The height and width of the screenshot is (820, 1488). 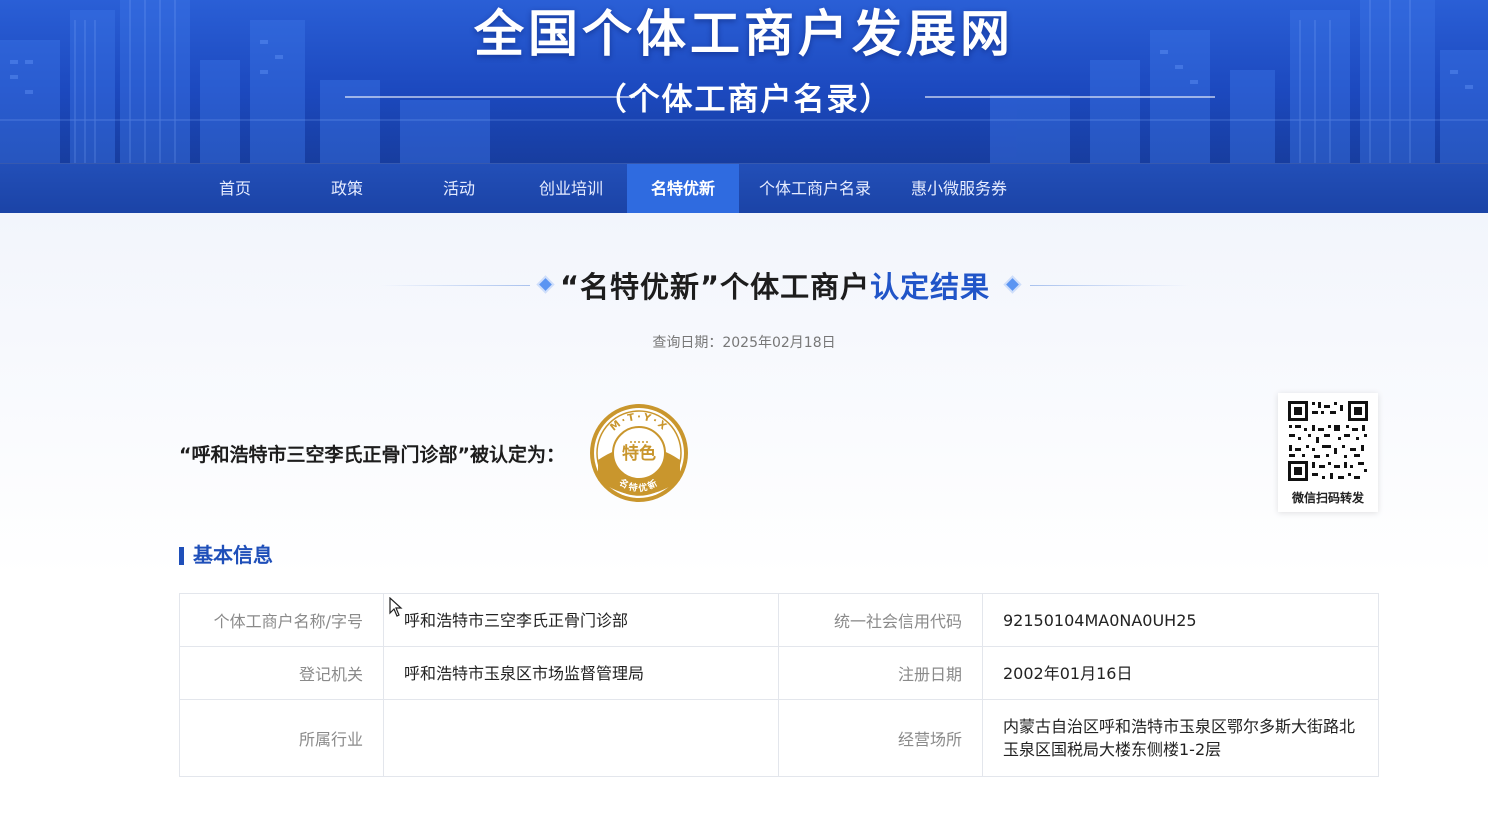 I want to click on label-registration-authority: 登记机关, so click(x=281, y=673).